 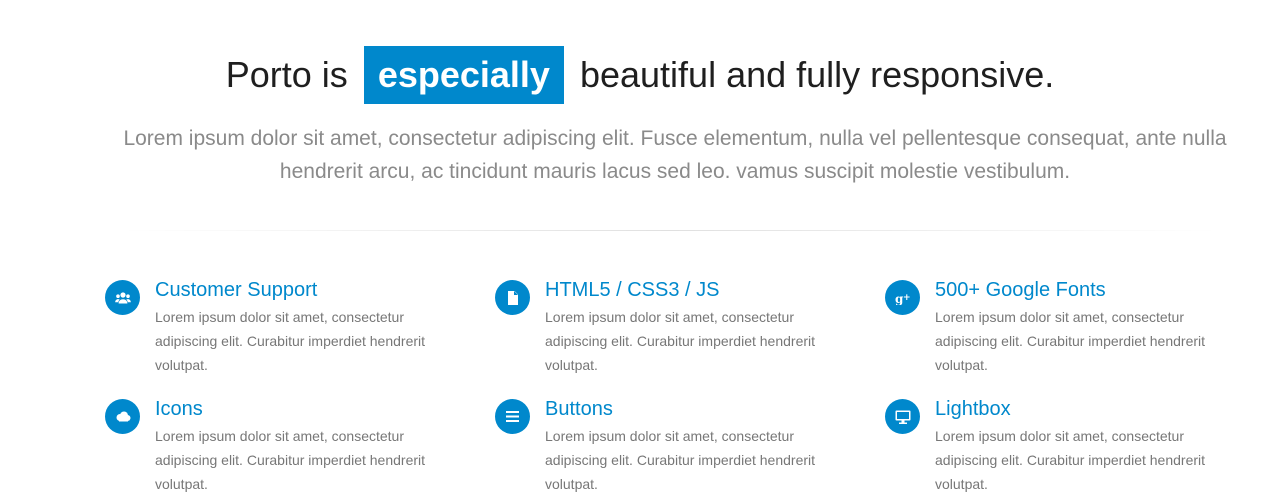 I want to click on file-icon, so click(x=512, y=297).